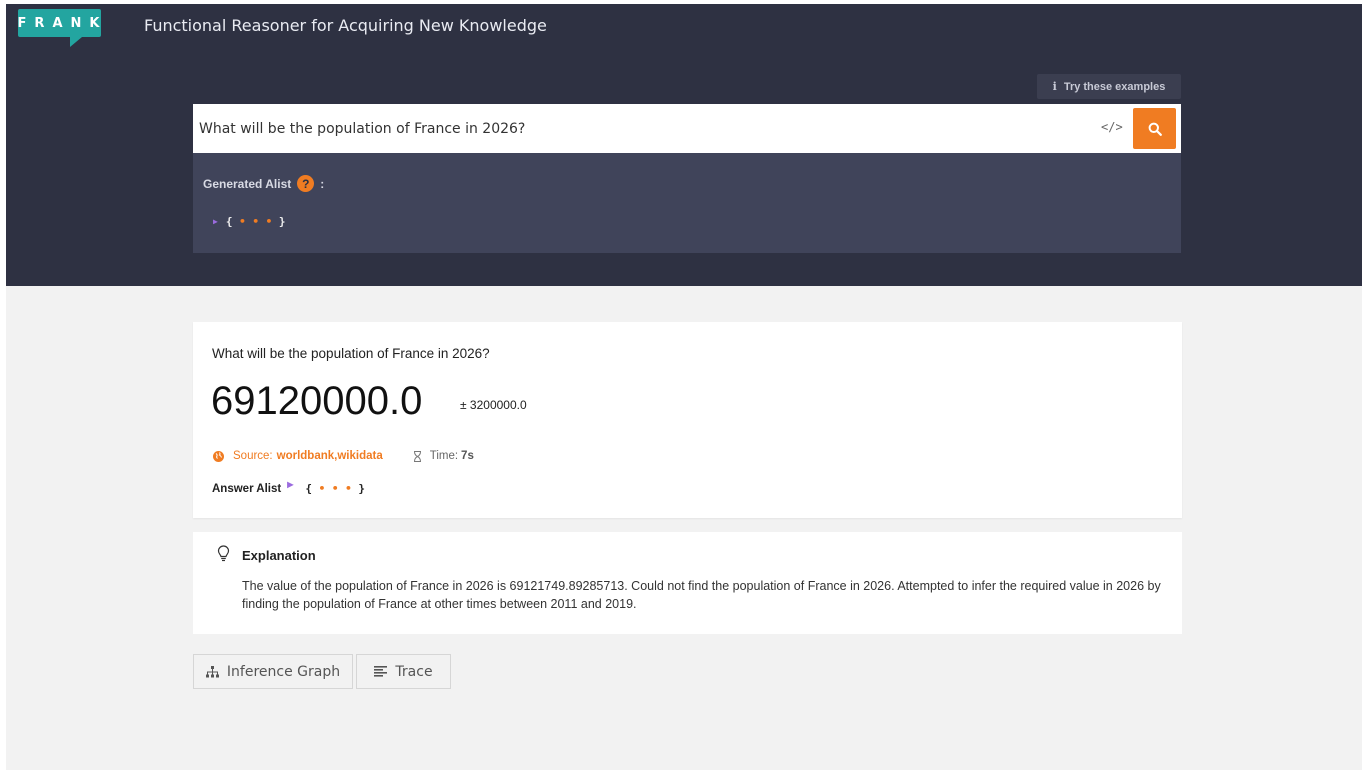 This screenshot has width=1368, height=772. What do you see at coordinates (229, 221) in the screenshot?
I see `brace-open: {` at bounding box center [229, 221].